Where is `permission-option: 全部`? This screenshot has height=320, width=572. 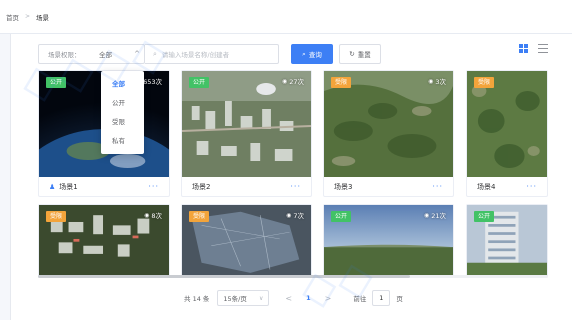 permission-option: 全部 is located at coordinates (122, 84).